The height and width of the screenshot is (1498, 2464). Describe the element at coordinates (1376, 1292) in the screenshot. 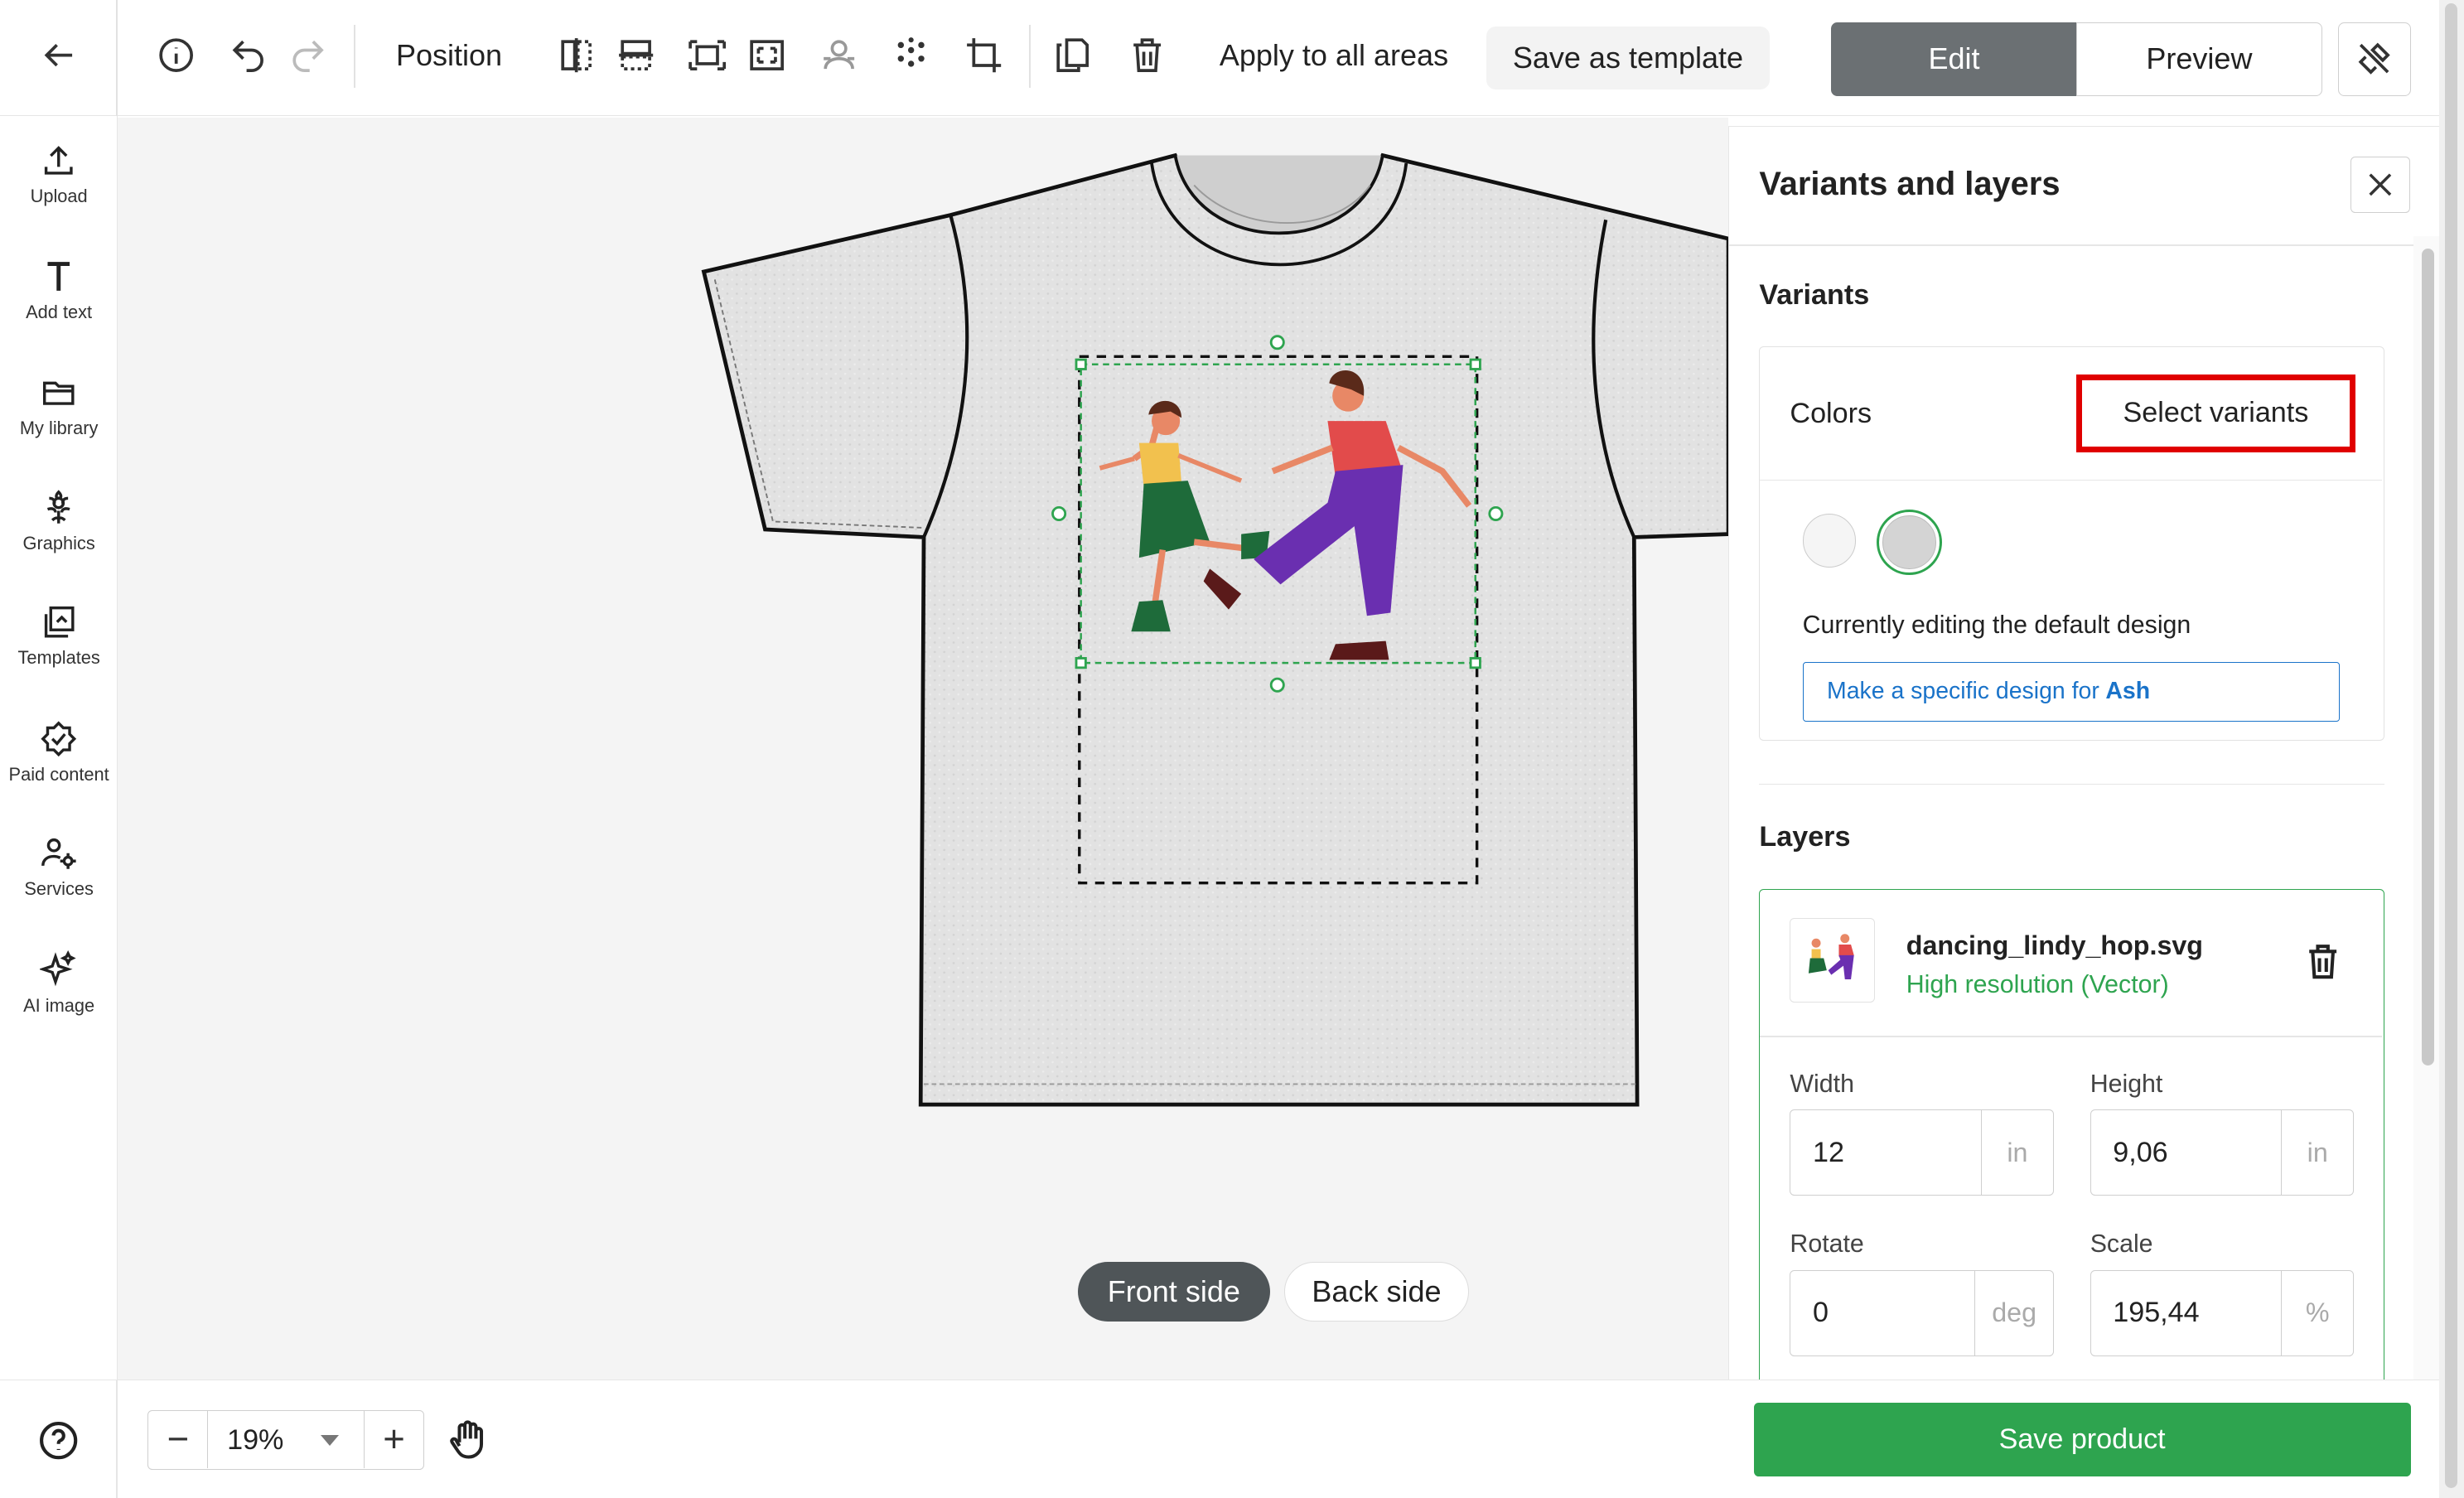

I see `back-side-button: Back side` at that location.